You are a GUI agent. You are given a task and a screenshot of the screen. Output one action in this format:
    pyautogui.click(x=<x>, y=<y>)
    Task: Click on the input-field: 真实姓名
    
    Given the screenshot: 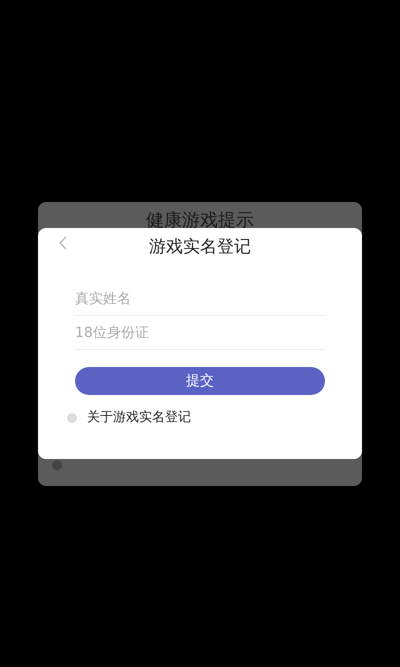 What is the action you would take?
    pyautogui.click(x=200, y=299)
    